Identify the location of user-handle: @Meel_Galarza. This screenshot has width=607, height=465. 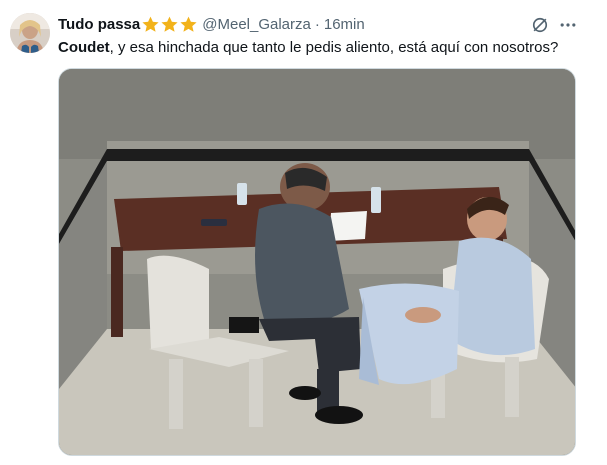
(256, 24).